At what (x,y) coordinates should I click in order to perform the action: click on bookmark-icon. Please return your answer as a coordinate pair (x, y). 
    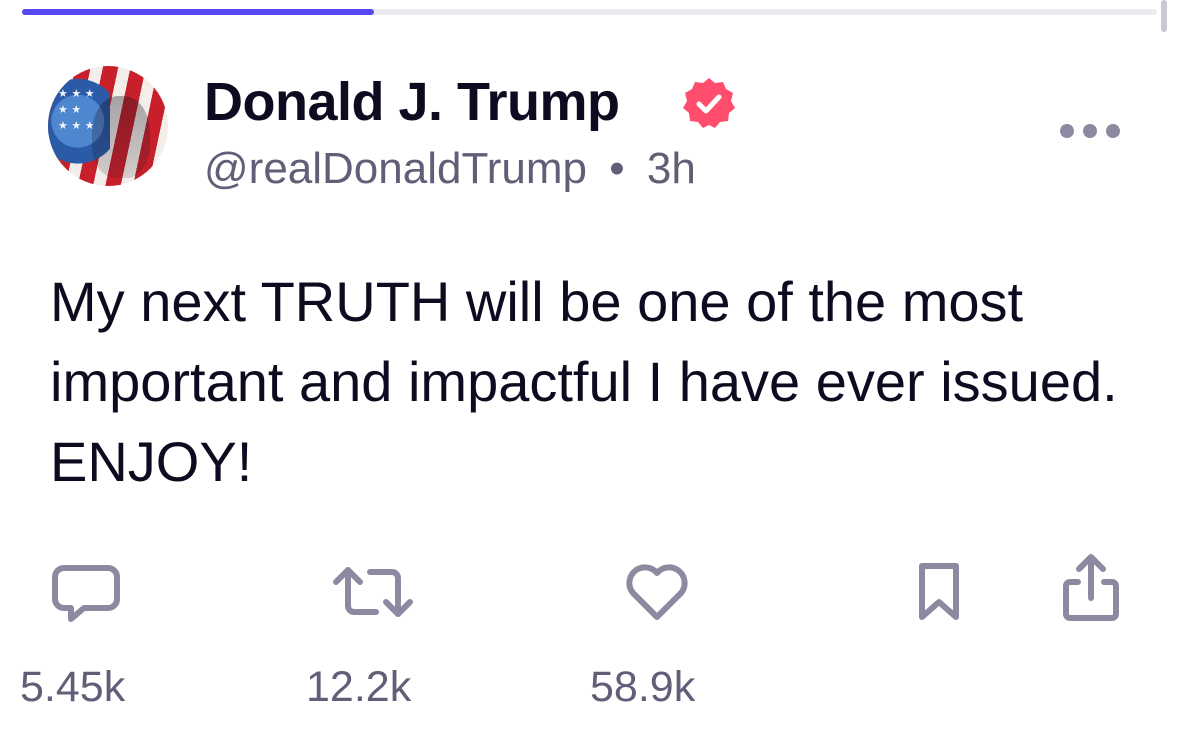
    Looking at the image, I should click on (939, 591).